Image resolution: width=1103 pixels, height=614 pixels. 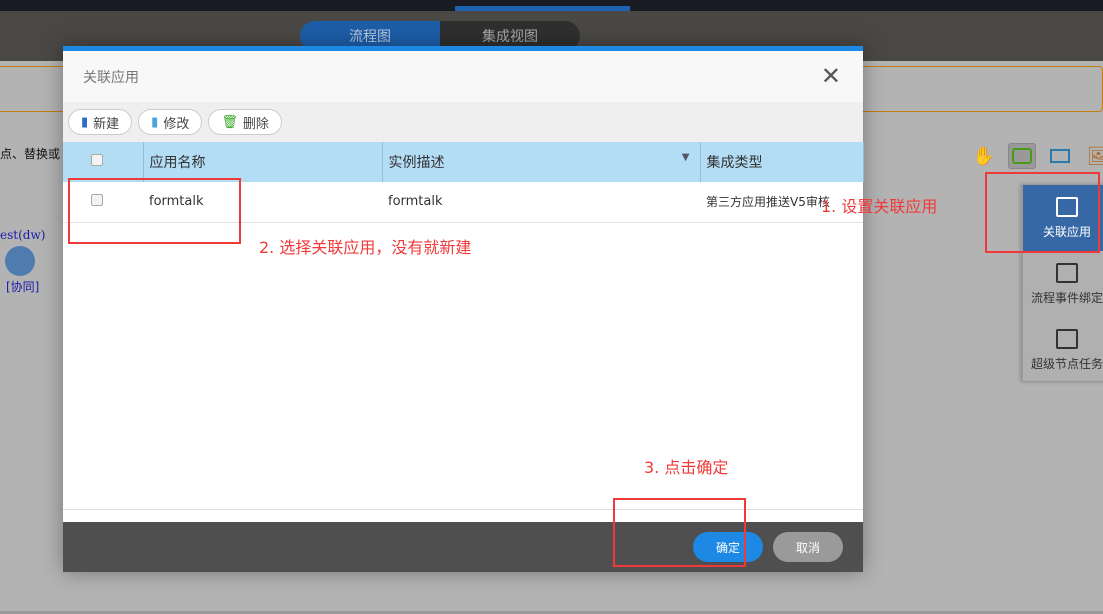 What do you see at coordinates (106, 124) in the screenshot?
I see `new-label: 新建` at bounding box center [106, 124].